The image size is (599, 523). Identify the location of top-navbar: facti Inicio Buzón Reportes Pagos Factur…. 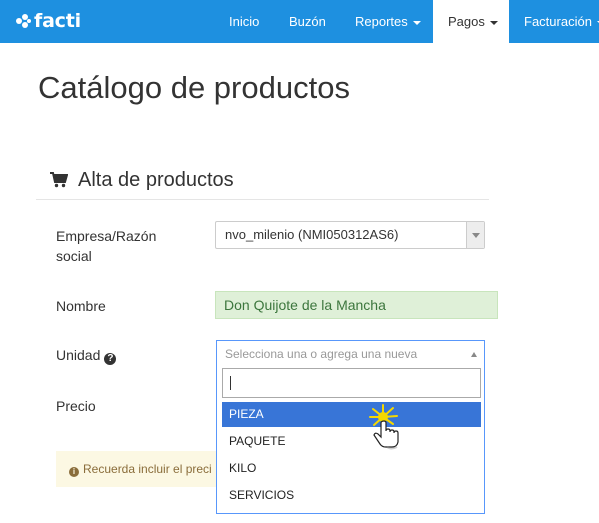
(299, 21).